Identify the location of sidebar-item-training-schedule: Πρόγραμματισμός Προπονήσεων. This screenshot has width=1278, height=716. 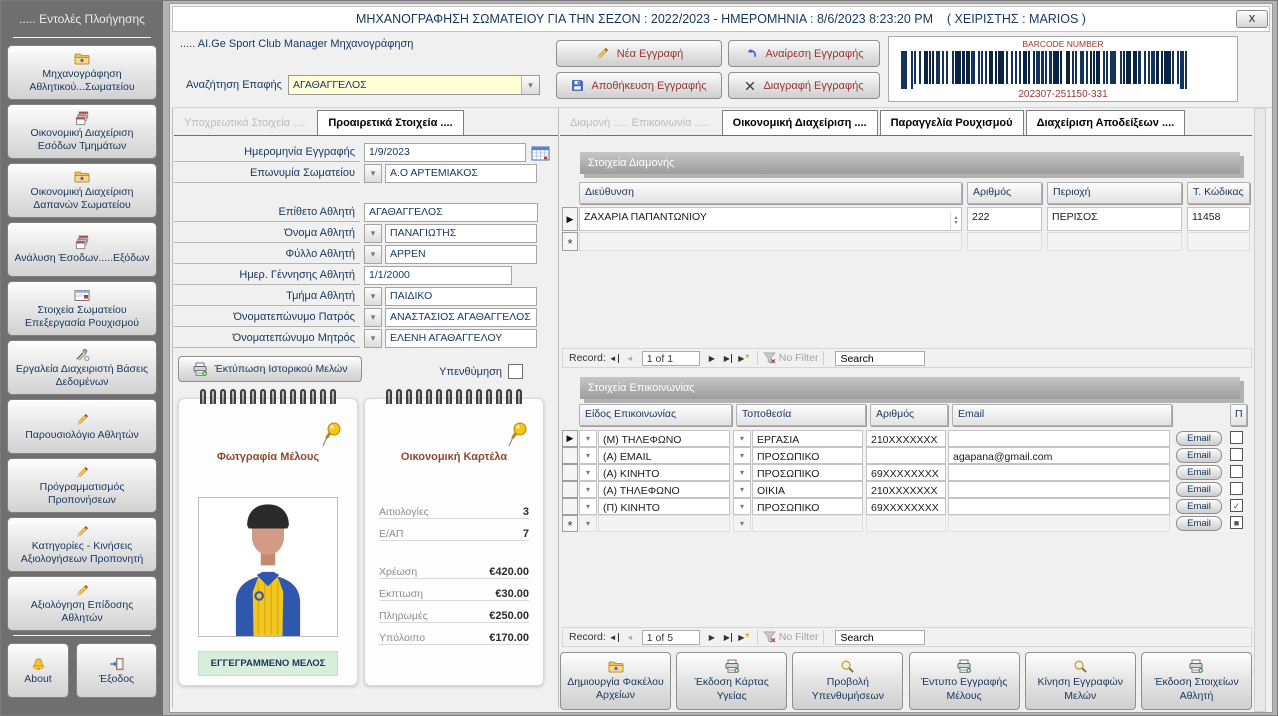
(82, 485).